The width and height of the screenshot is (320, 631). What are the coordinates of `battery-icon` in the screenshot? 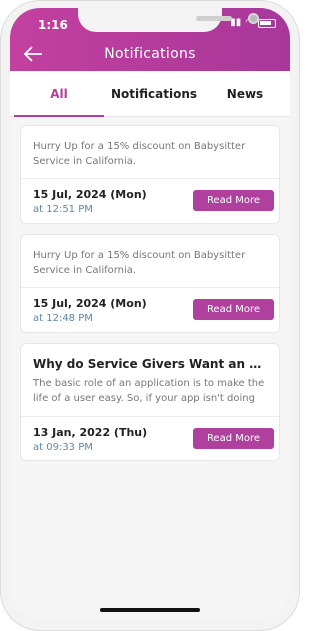 It's located at (267, 23).